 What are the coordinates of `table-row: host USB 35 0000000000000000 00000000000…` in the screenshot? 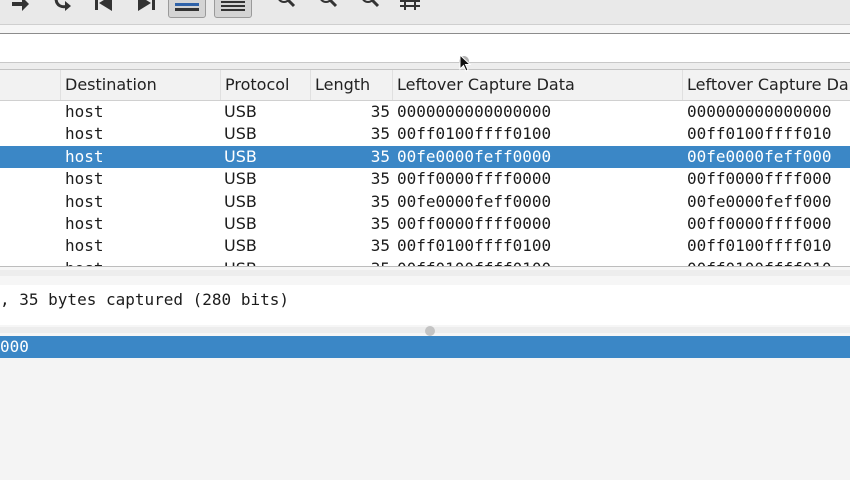 It's located at (425, 112).